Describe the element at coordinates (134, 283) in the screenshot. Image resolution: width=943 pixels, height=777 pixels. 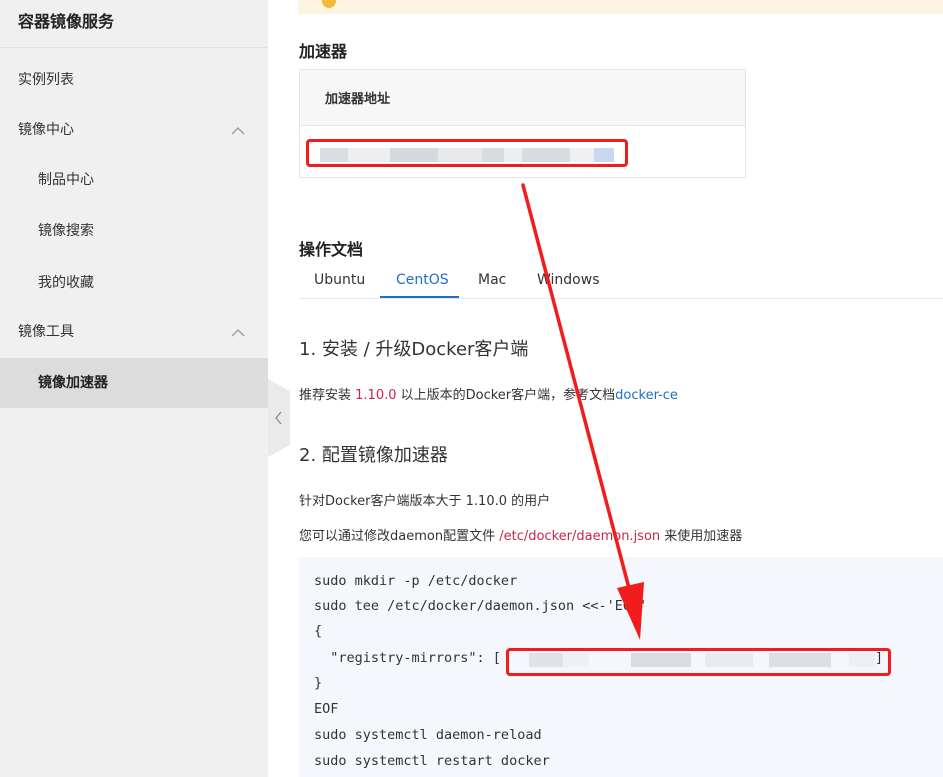
I see `sidebar-item-my-favorites: 我的收藏` at that location.